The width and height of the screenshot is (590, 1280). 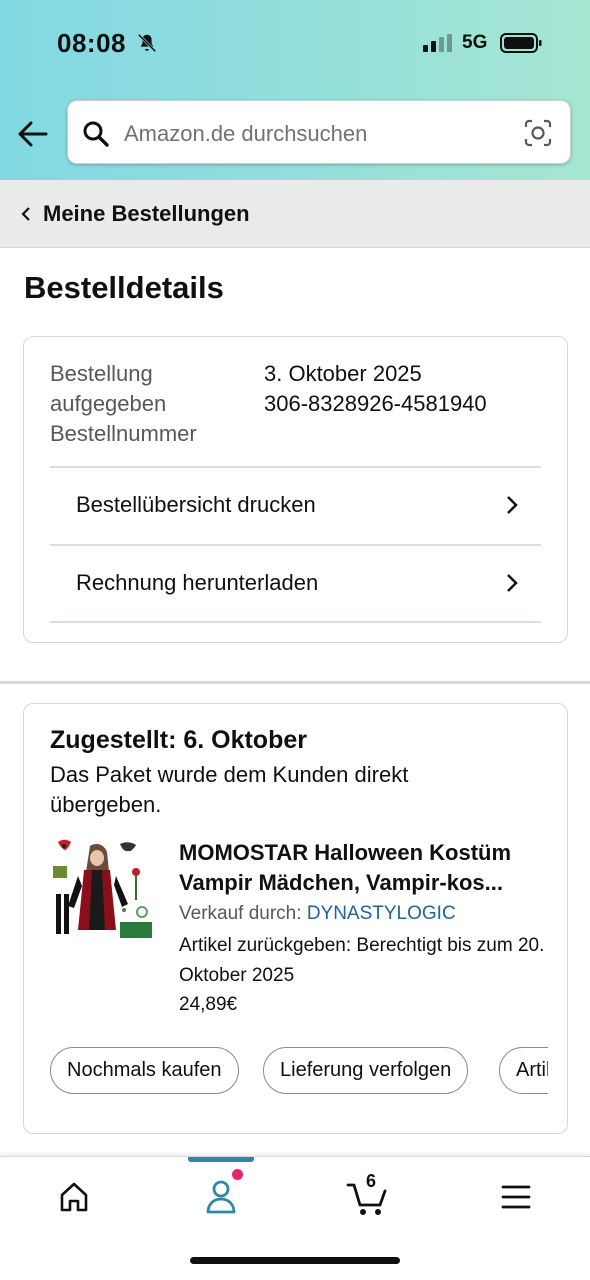 I want to click on print-summary-link: Bestellübersicht drucken, so click(x=295, y=506).